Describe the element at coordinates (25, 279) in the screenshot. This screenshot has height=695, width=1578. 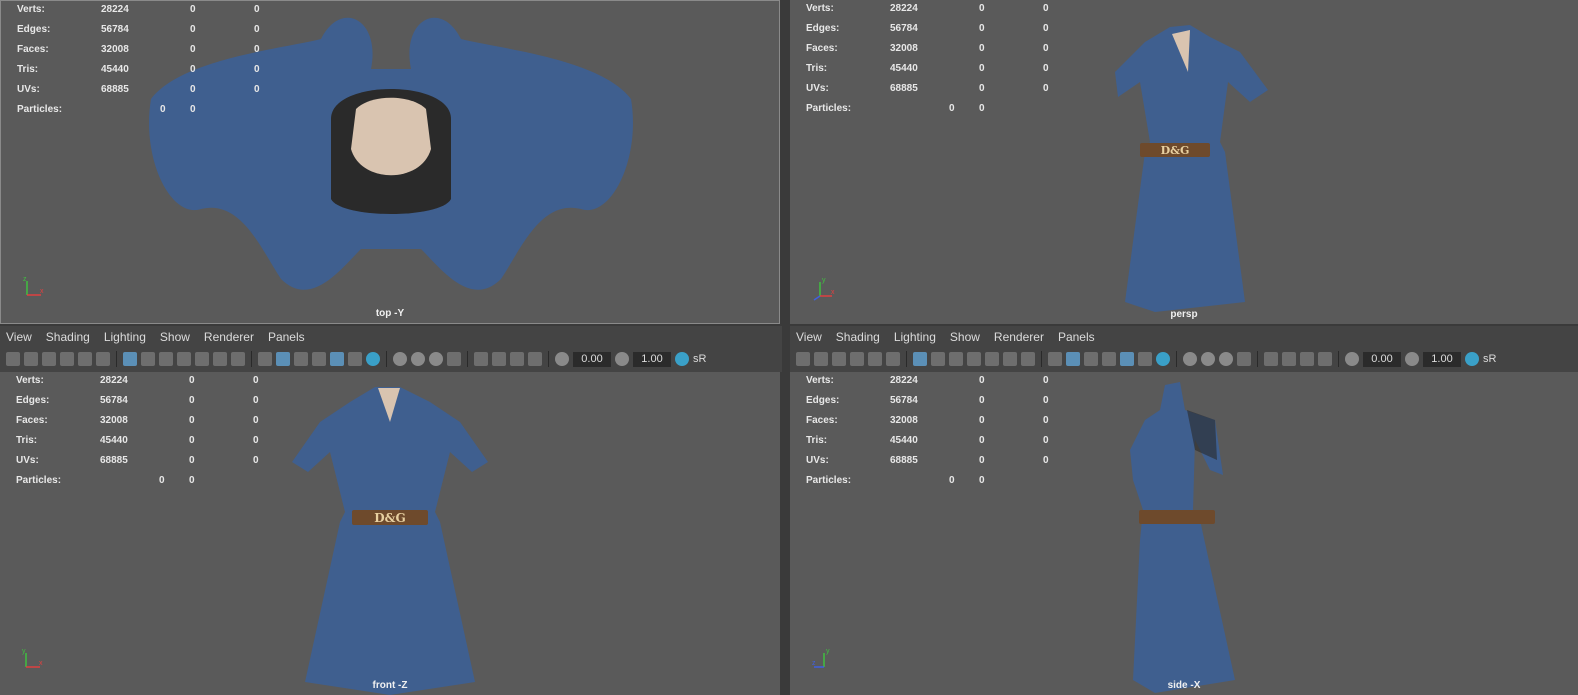
I see `axis-label: z` at that location.